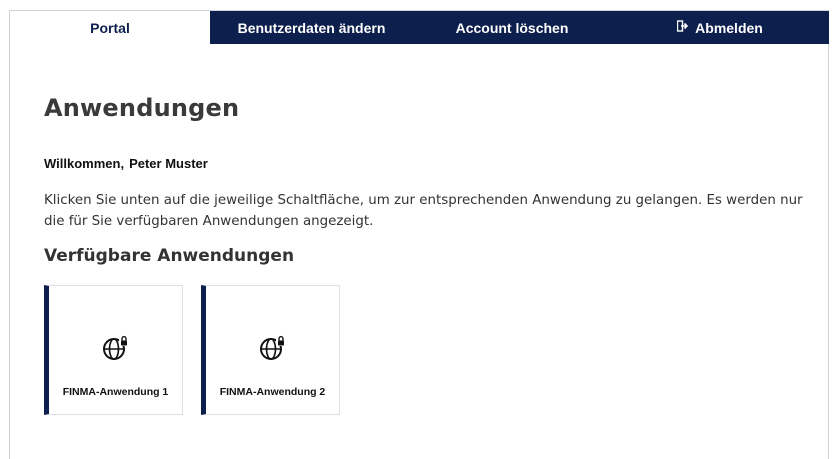 The width and height of the screenshot is (837, 459). I want to click on tab-delete-account: Account löschen, so click(512, 27).